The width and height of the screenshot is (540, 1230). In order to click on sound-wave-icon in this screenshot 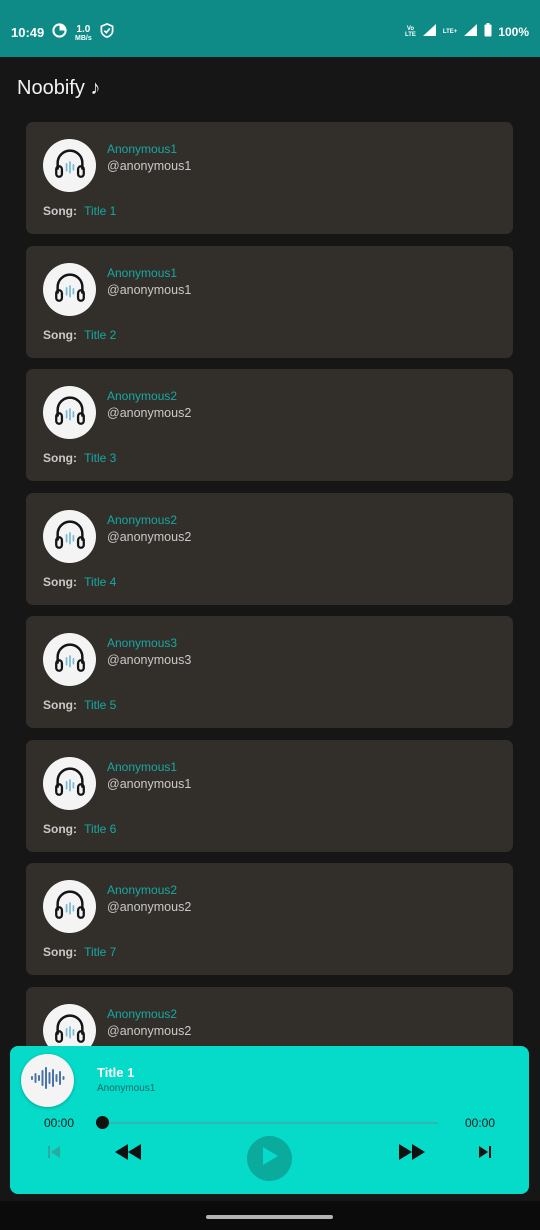, I will do `click(48, 1080)`.